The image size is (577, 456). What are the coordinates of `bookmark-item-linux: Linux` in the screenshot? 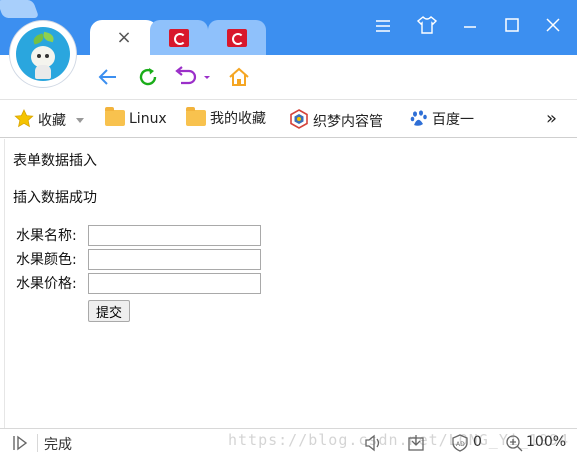 It's located at (136, 118).